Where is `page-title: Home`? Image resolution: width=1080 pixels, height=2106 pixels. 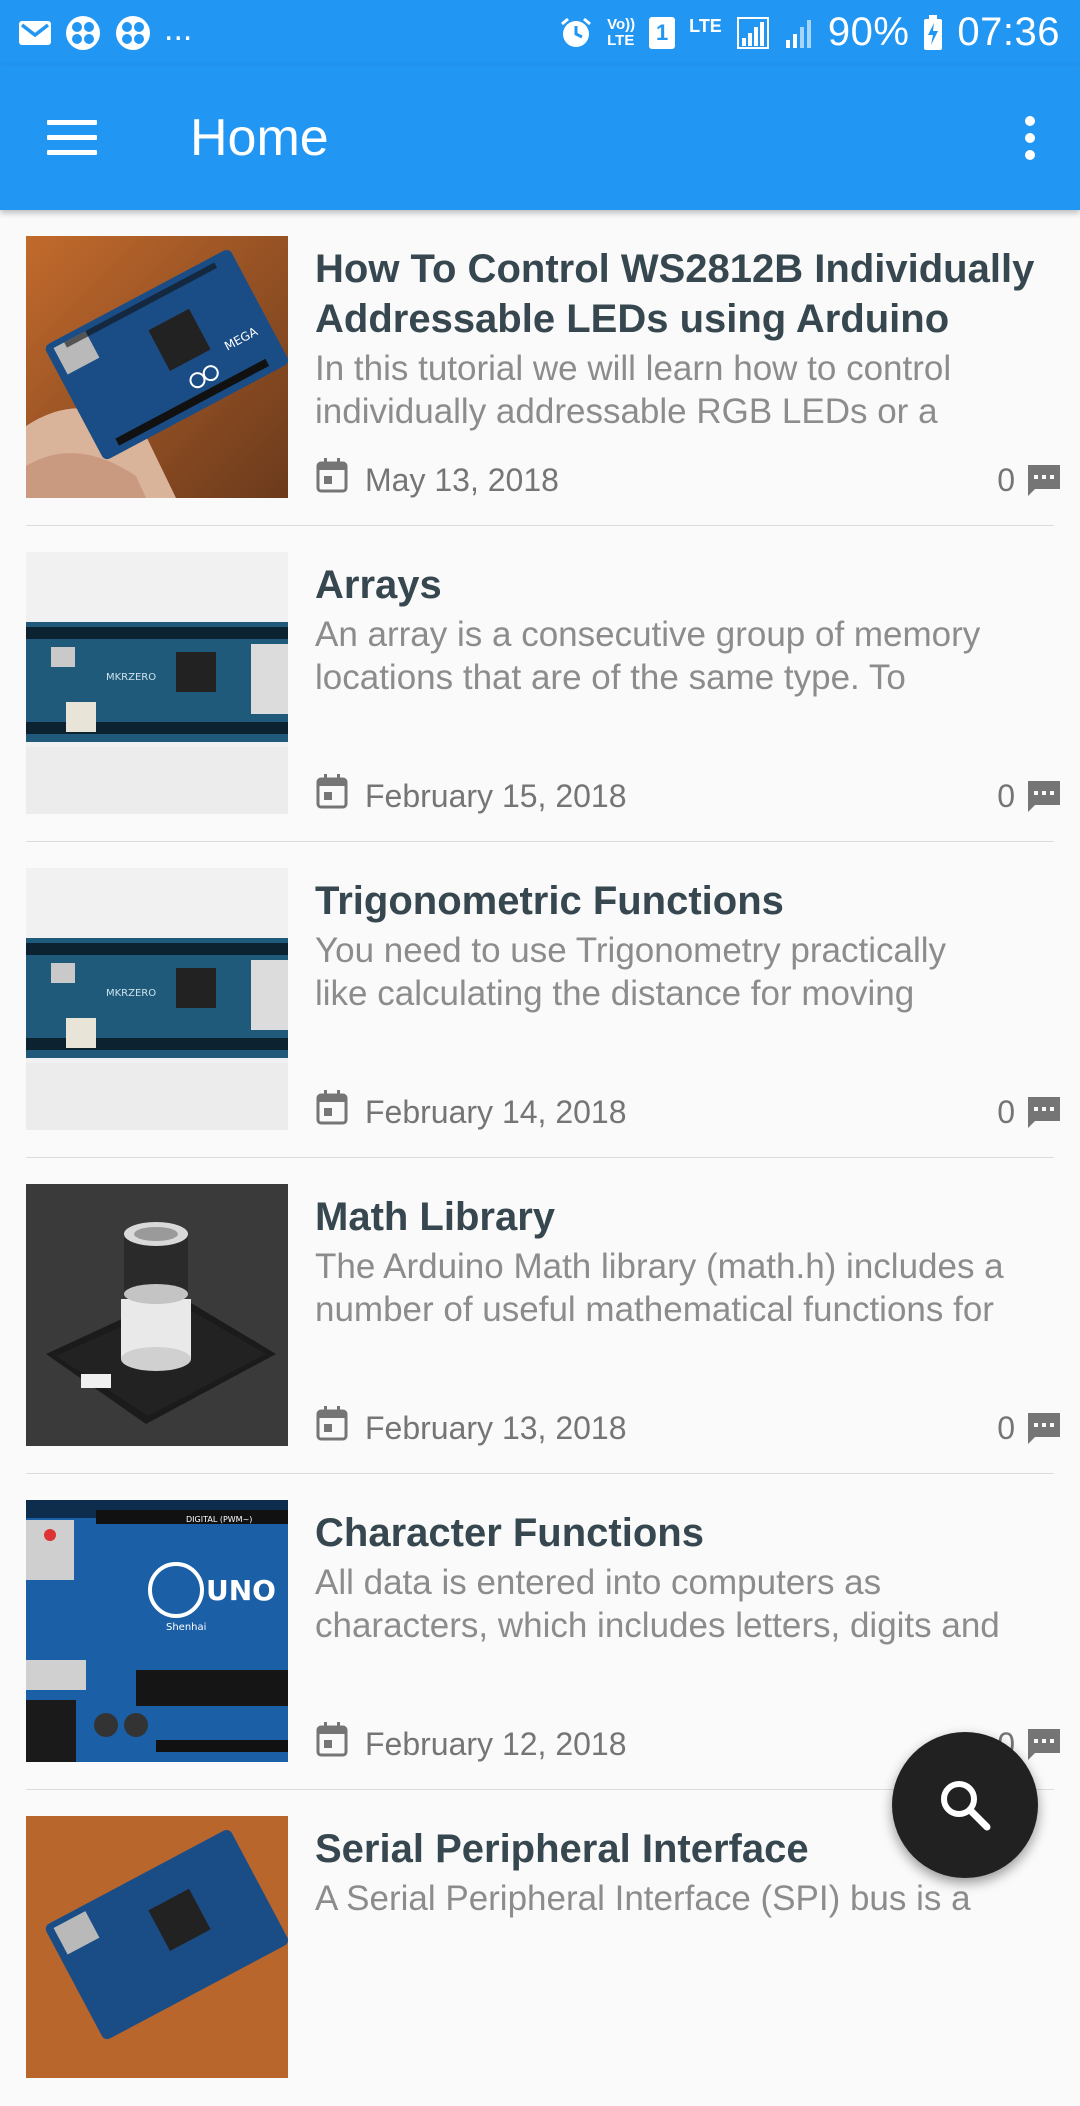
page-title: Home is located at coordinates (259, 138).